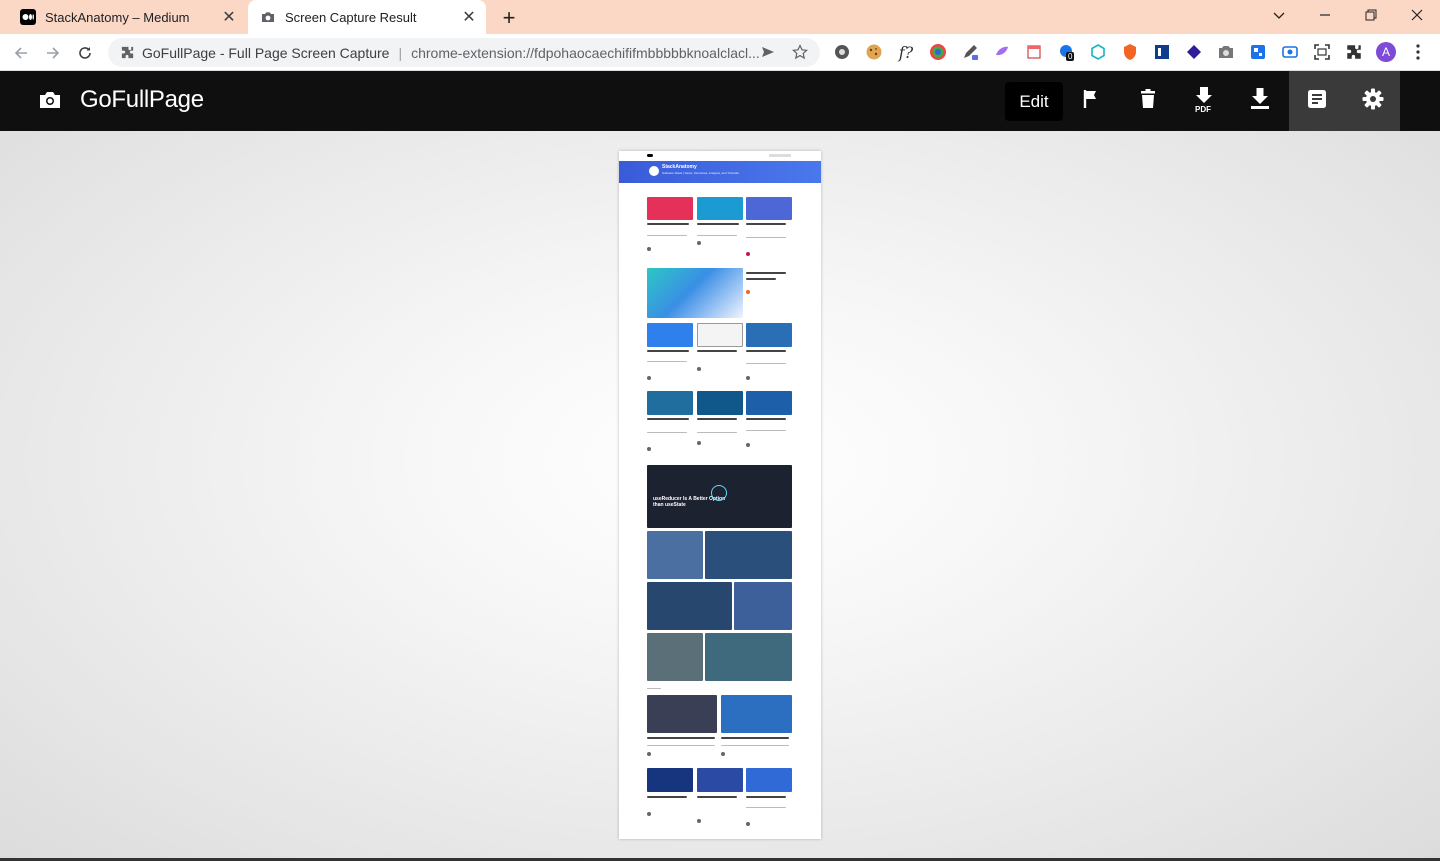  I want to click on settings-button, so click(1372, 101).